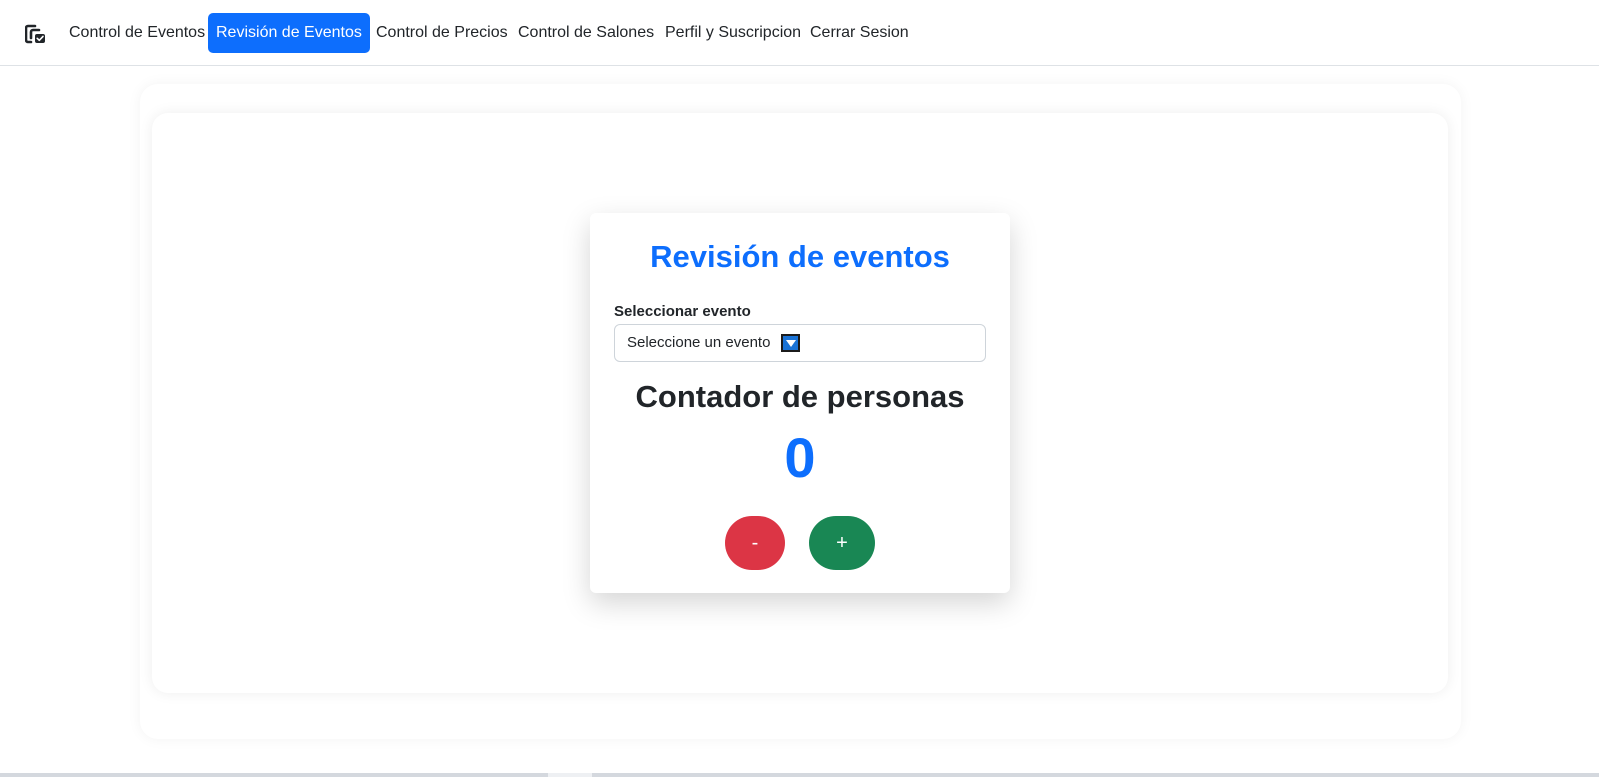  What do you see at coordinates (842, 543) in the screenshot?
I see `increment-button: +` at bounding box center [842, 543].